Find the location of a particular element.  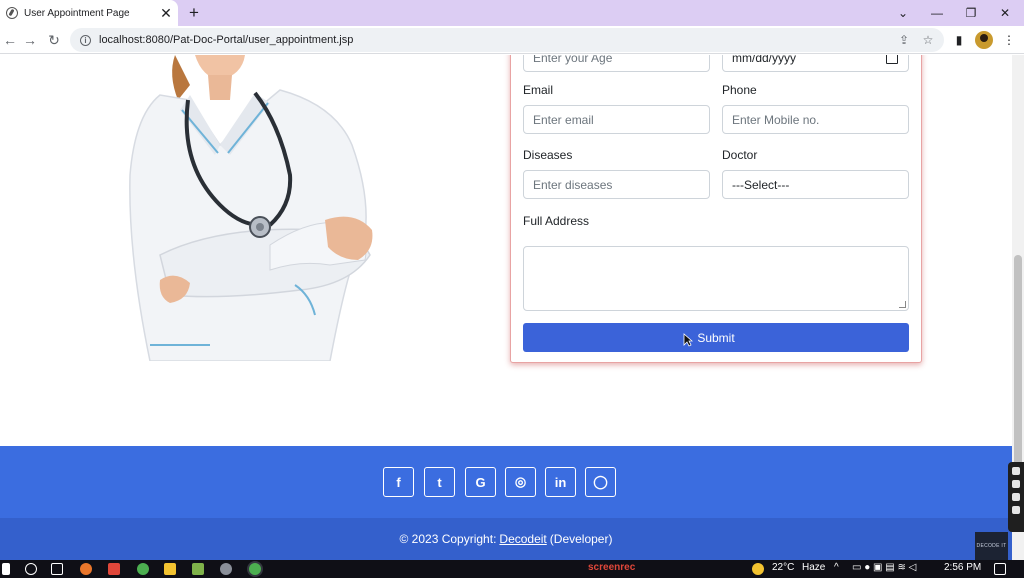

address-label: Full Address is located at coordinates (556, 221).